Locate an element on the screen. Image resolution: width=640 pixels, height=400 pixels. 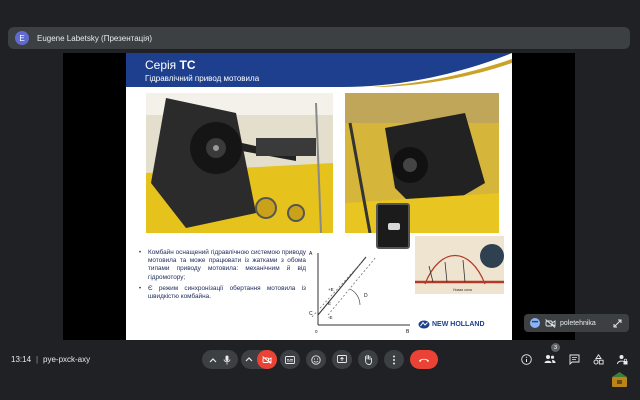
camera-control is located at coordinates (259, 359).